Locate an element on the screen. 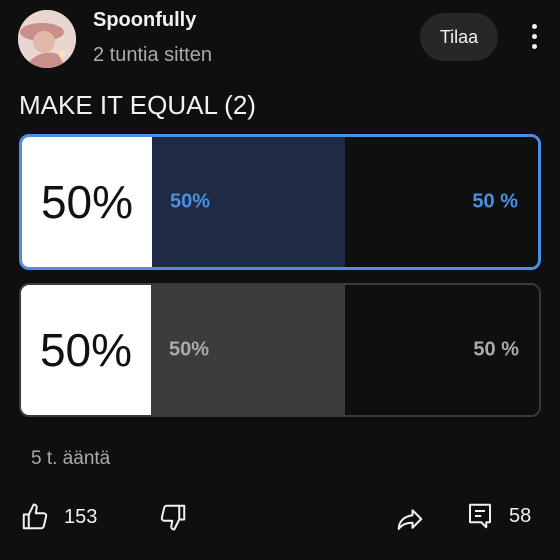 This screenshot has height=560, width=560. subscribe-button: Tilaa is located at coordinates (459, 37).